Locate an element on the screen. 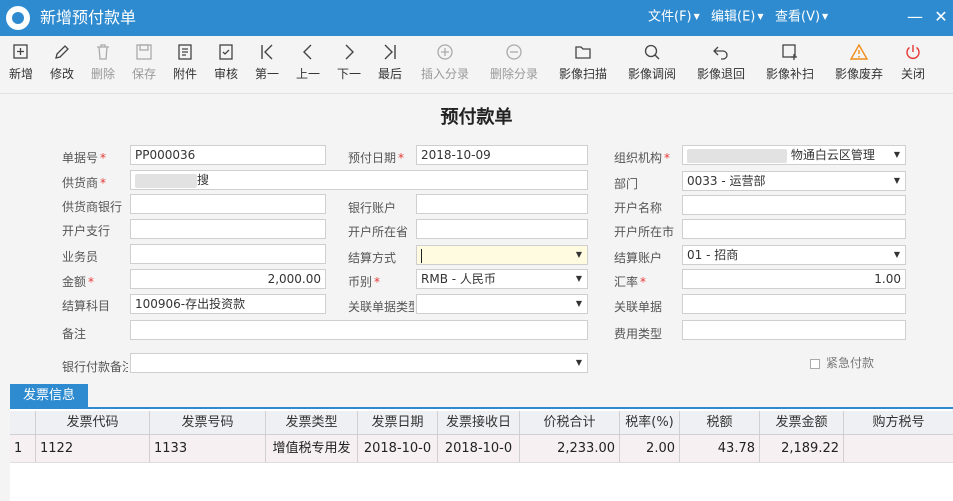 This screenshot has height=501, width=953. dept-label: 部门 is located at coordinates (626, 184).